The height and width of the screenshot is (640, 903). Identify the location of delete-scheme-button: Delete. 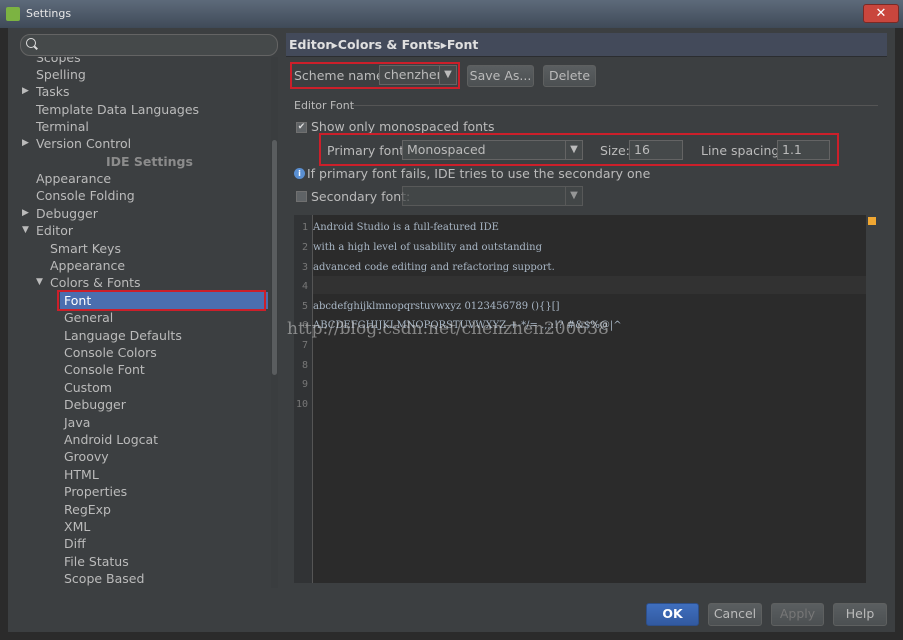
(569, 76).